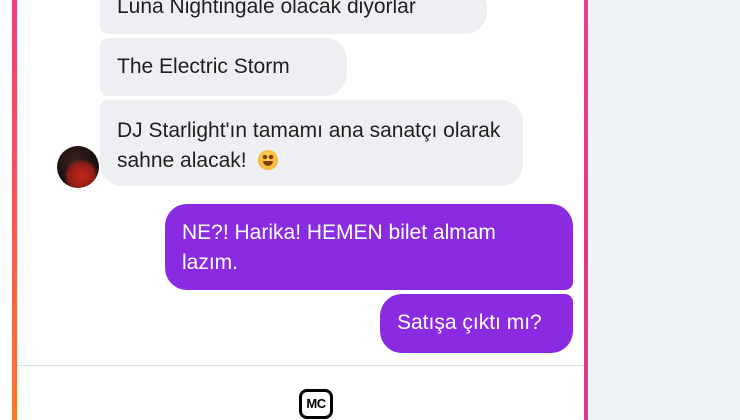 The image size is (740, 420). I want to click on message-text: Satışa çıktı mı?, so click(469, 322).